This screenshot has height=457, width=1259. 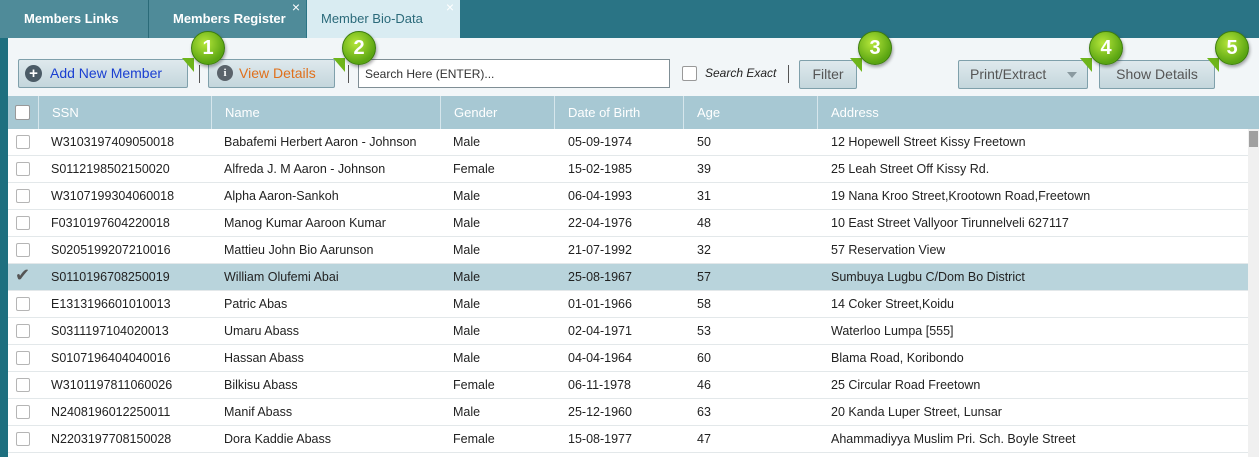 I want to click on cell-ssn: S0311197104020013, so click(x=110, y=331).